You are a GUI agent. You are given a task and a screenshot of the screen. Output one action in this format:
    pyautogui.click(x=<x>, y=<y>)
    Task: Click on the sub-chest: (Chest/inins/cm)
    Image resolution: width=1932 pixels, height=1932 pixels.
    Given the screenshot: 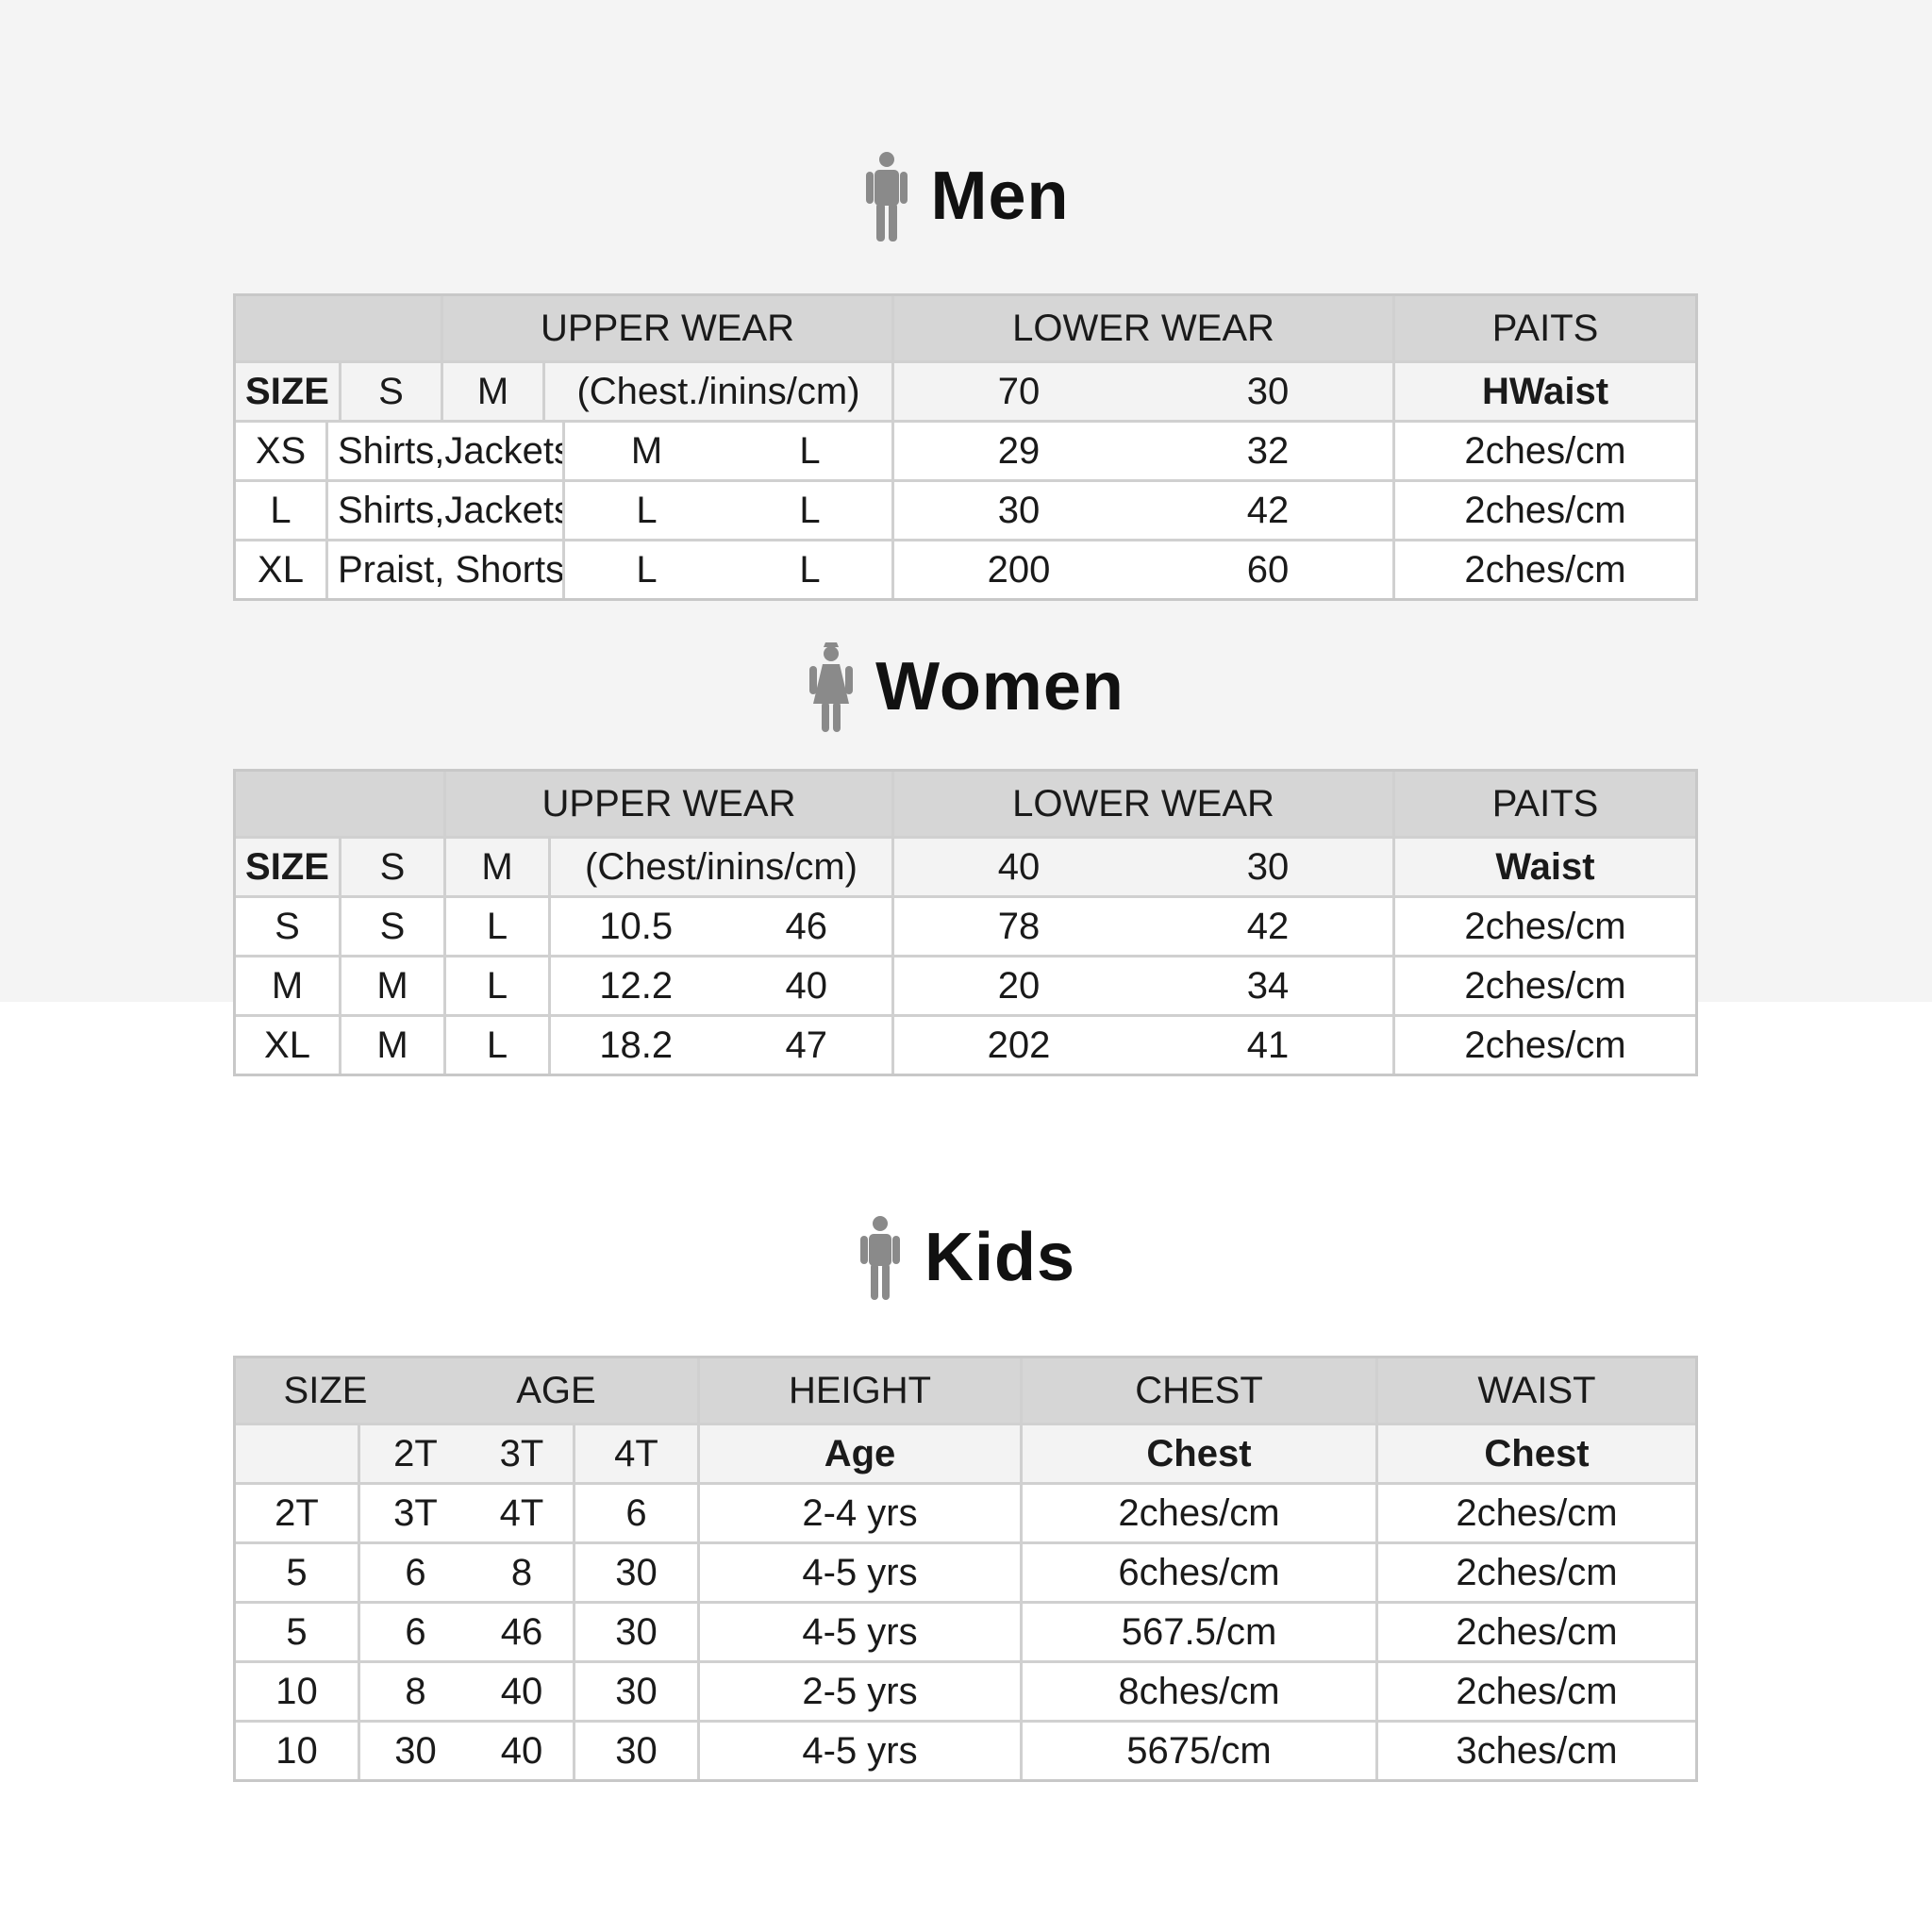 What is the action you would take?
    pyautogui.click(x=719, y=867)
    